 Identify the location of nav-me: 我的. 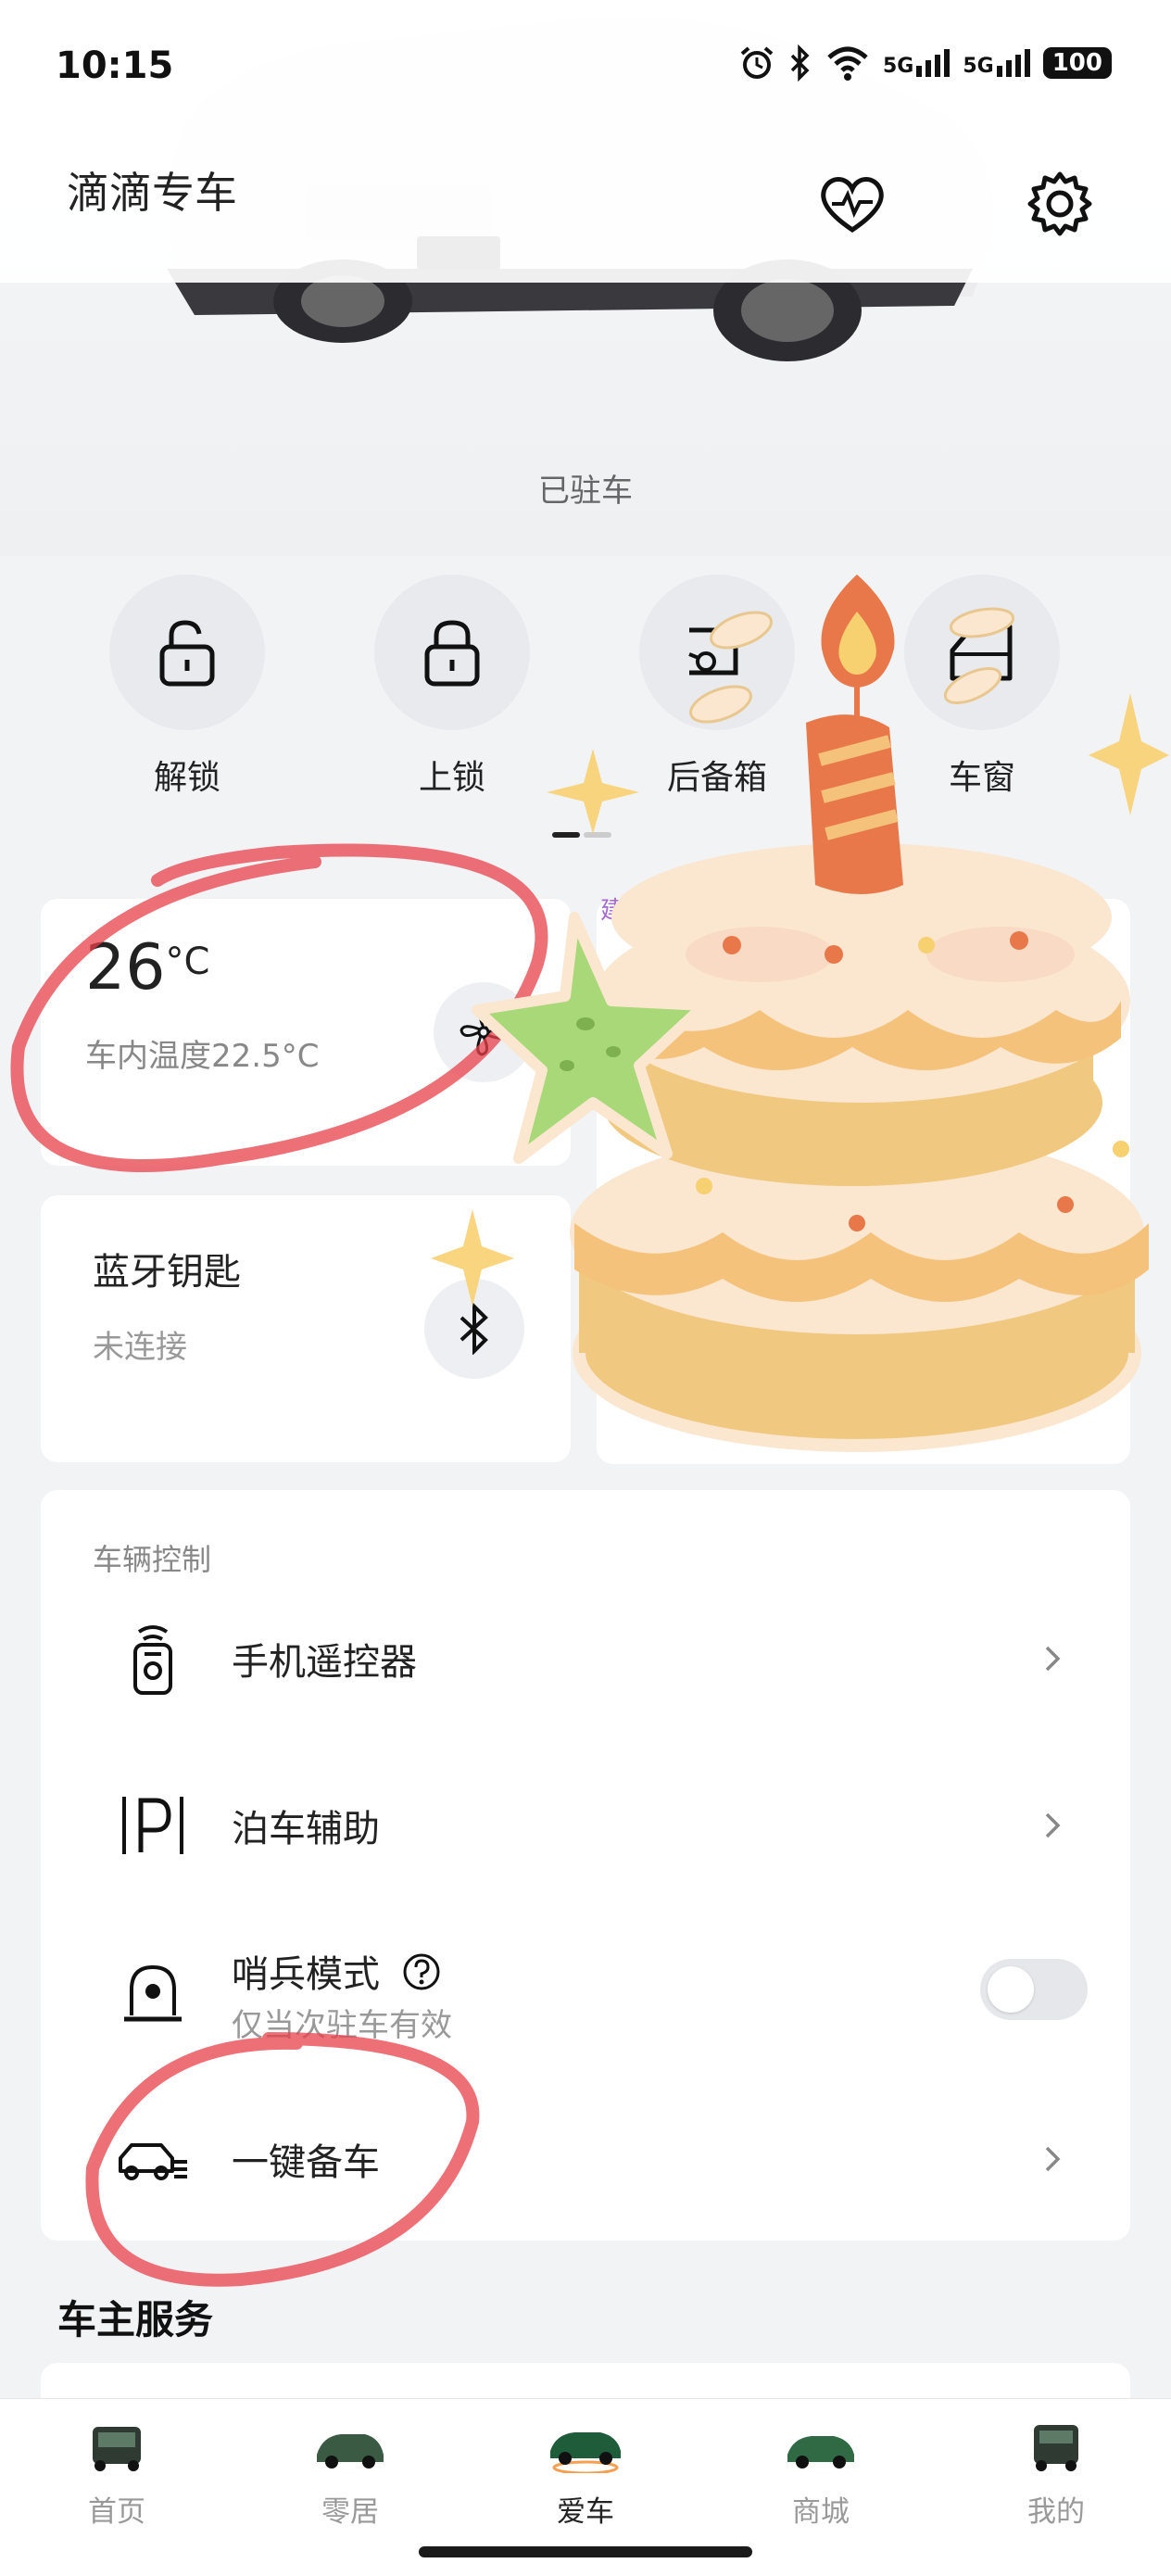
(1057, 2474).